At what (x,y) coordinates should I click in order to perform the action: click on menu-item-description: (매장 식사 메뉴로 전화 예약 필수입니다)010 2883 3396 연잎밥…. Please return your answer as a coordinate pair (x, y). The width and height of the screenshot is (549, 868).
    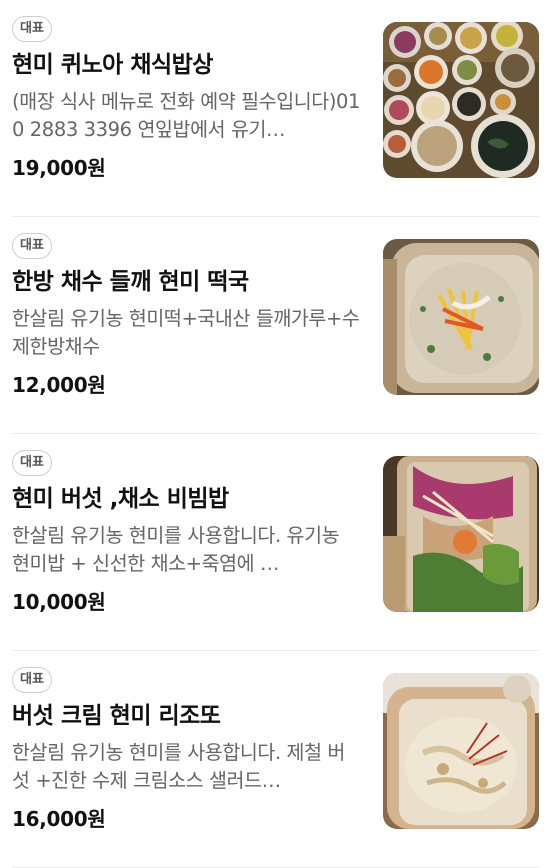
    Looking at the image, I should click on (186, 115).